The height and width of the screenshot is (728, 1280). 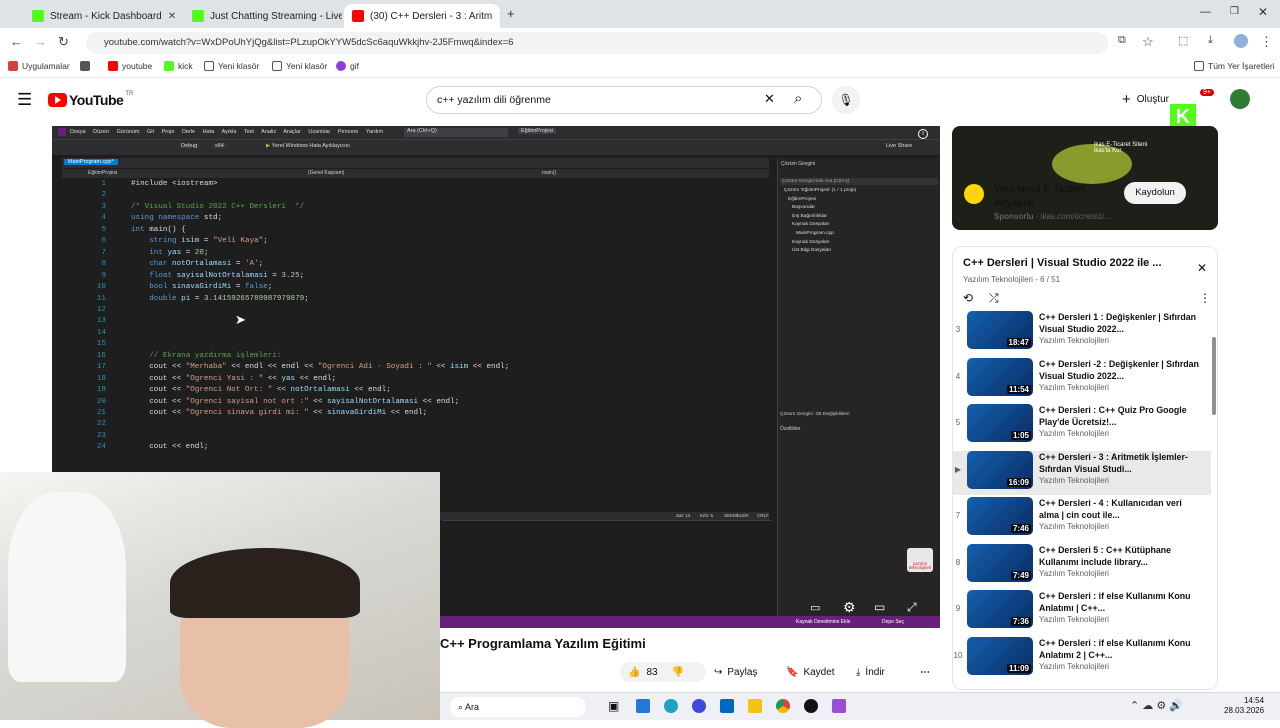 I want to click on bookmark-folder-1: Yeni klasör, so click(x=231, y=66).